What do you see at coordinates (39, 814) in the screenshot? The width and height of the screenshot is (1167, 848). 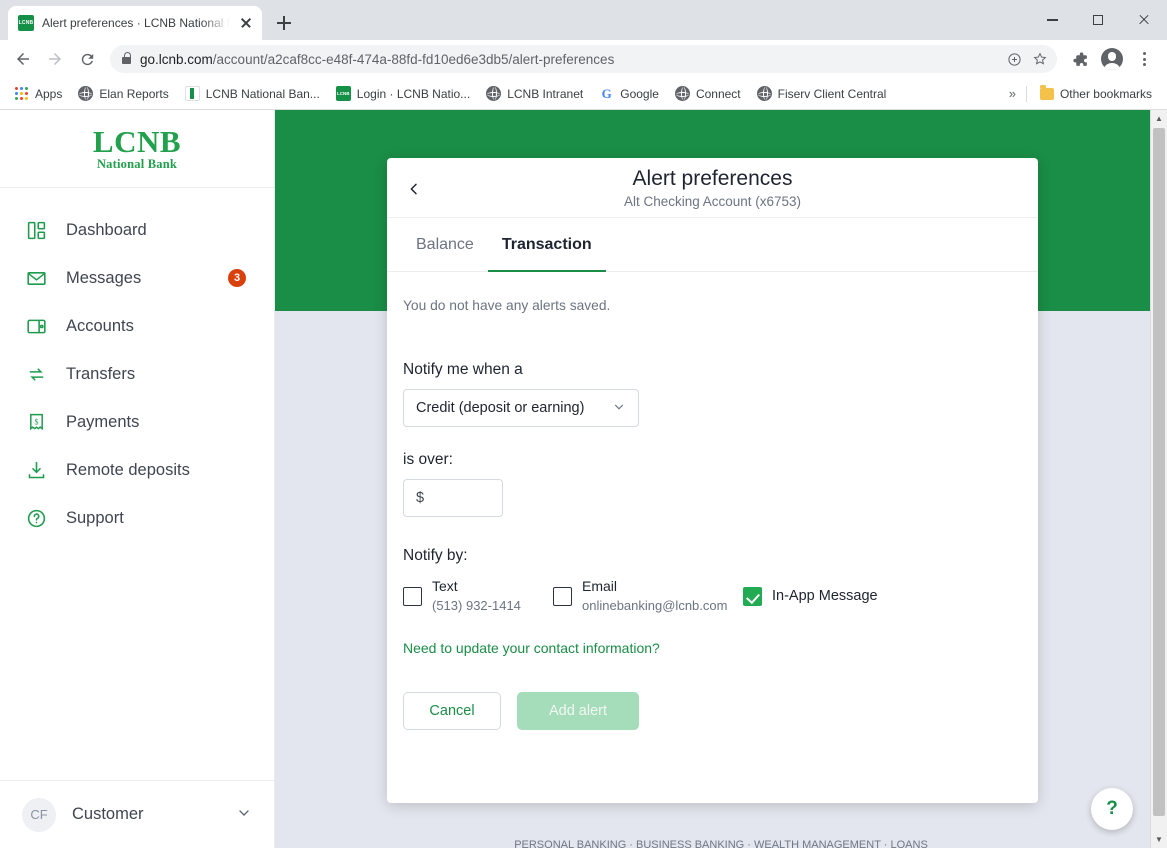 I see `avatar: CF` at bounding box center [39, 814].